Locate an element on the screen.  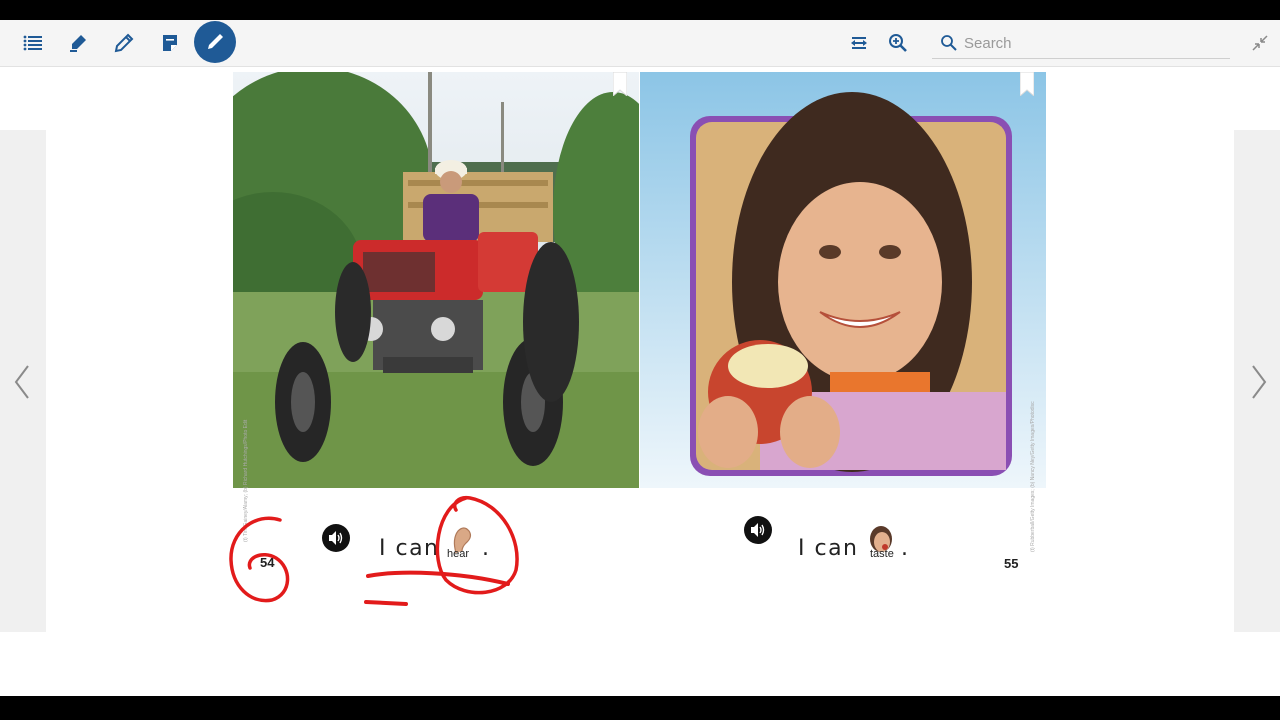
note-icon is located at coordinates (170, 43).